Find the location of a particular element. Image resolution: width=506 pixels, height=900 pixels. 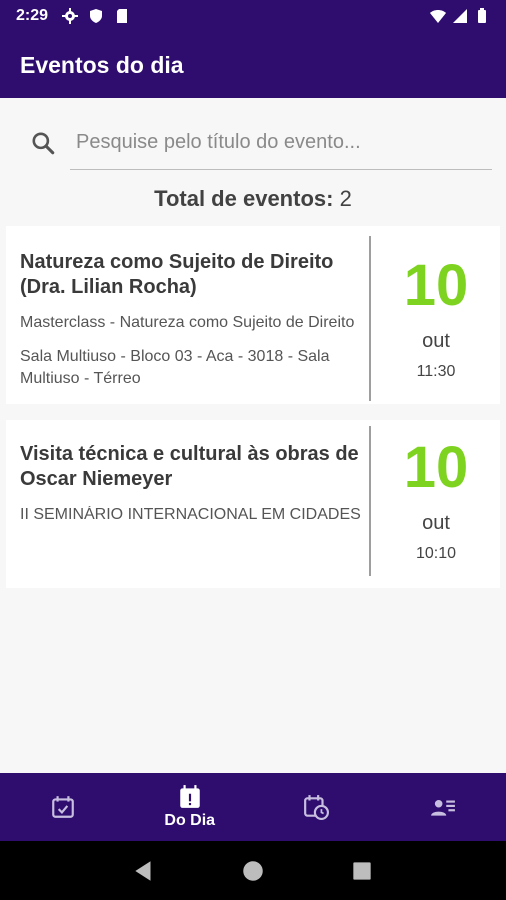

wifi-icon is located at coordinates (438, 16).